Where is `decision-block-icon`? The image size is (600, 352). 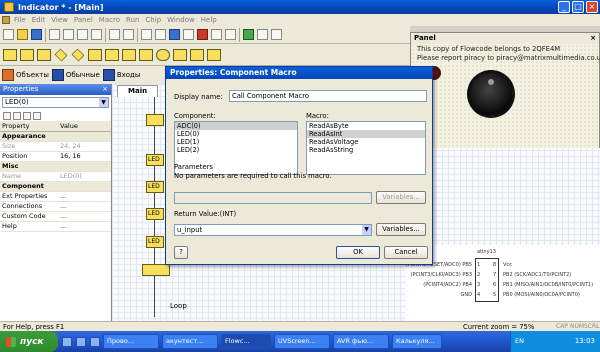
decision-block-icon is located at coordinates (61, 54).